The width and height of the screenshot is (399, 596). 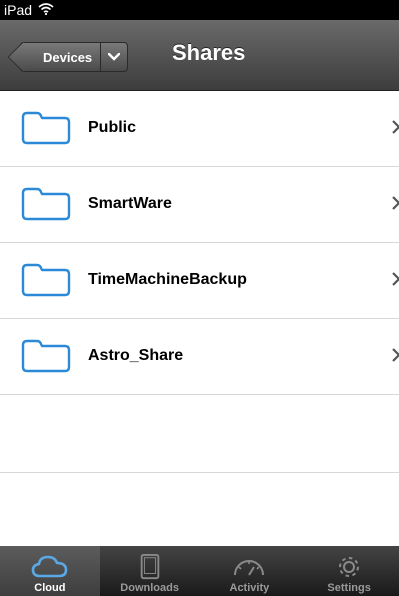 What do you see at coordinates (50, 588) in the screenshot?
I see `tab-label: Cloud` at bounding box center [50, 588].